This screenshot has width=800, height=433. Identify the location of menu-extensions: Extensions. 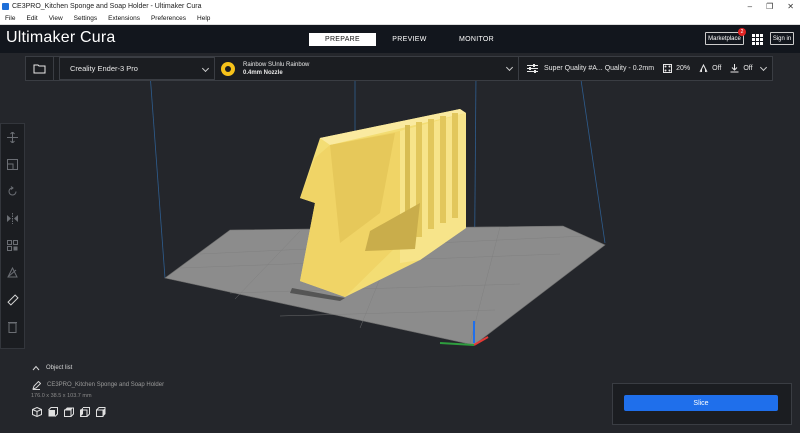
(124, 18).